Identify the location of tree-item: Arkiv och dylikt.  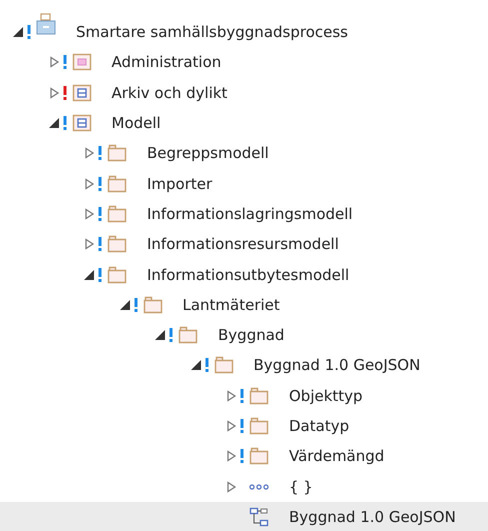
(244, 93).